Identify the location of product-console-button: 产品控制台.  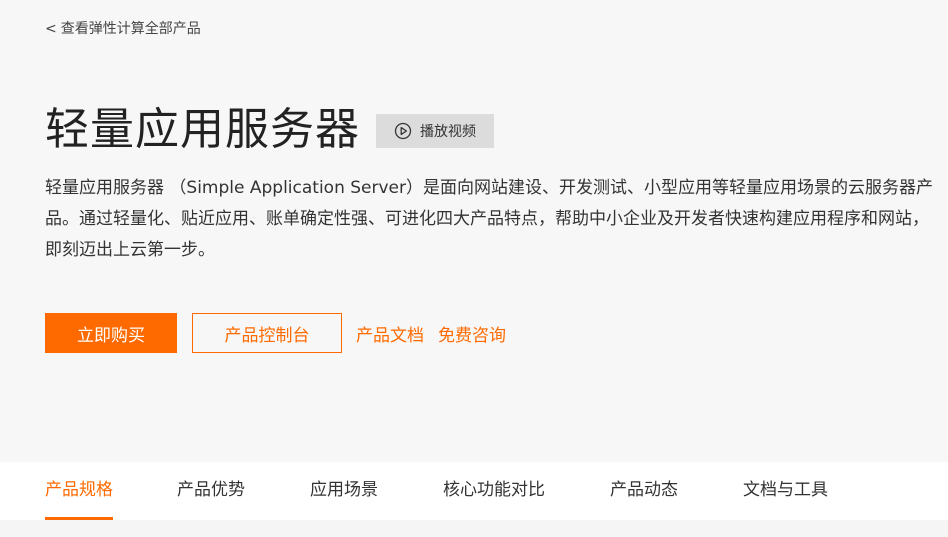
(267, 333).